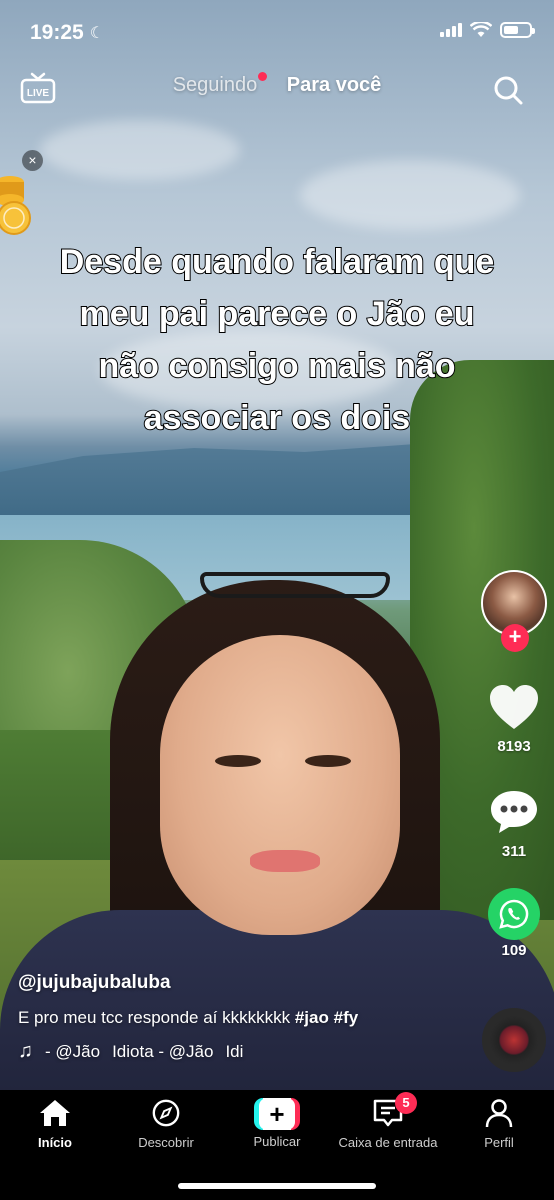 The image size is (554, 1200). What do you see at coordinates (499, 1142) in the screenshot?
I see `tab-label: Perfil` at bounding box center [499, 1142].